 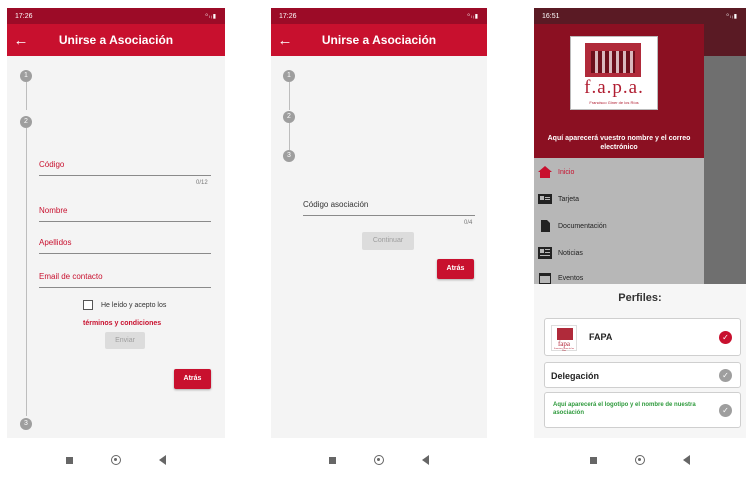 I want to click on menu-item-tarjeta: Tarjeta, so click(x=558, y=199).